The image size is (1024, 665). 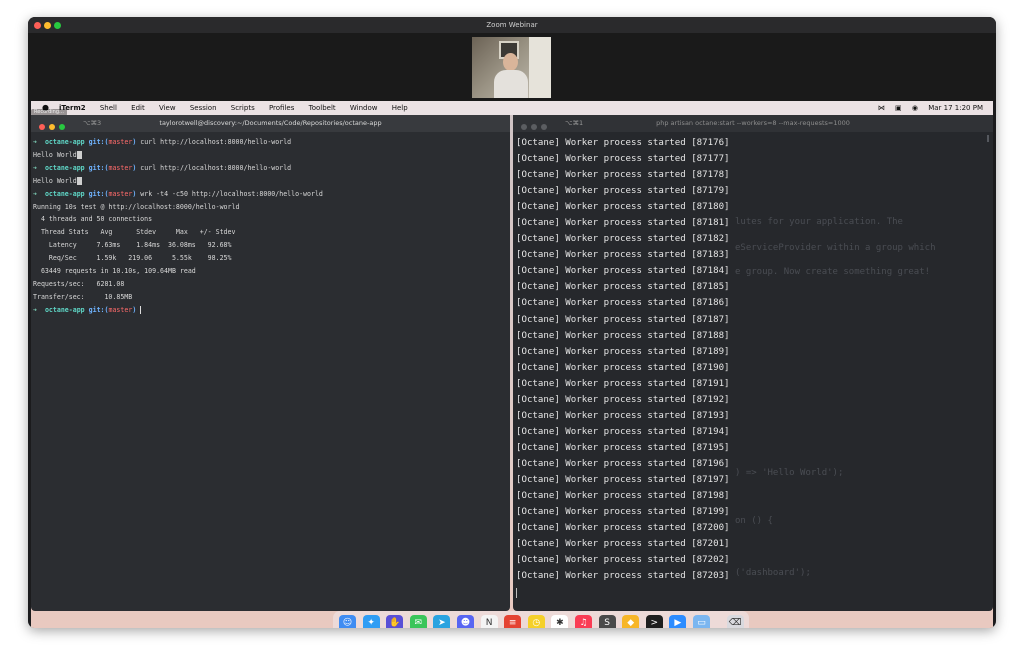 I want to click on safari-icon: ✦, so click(x=371, y=621).